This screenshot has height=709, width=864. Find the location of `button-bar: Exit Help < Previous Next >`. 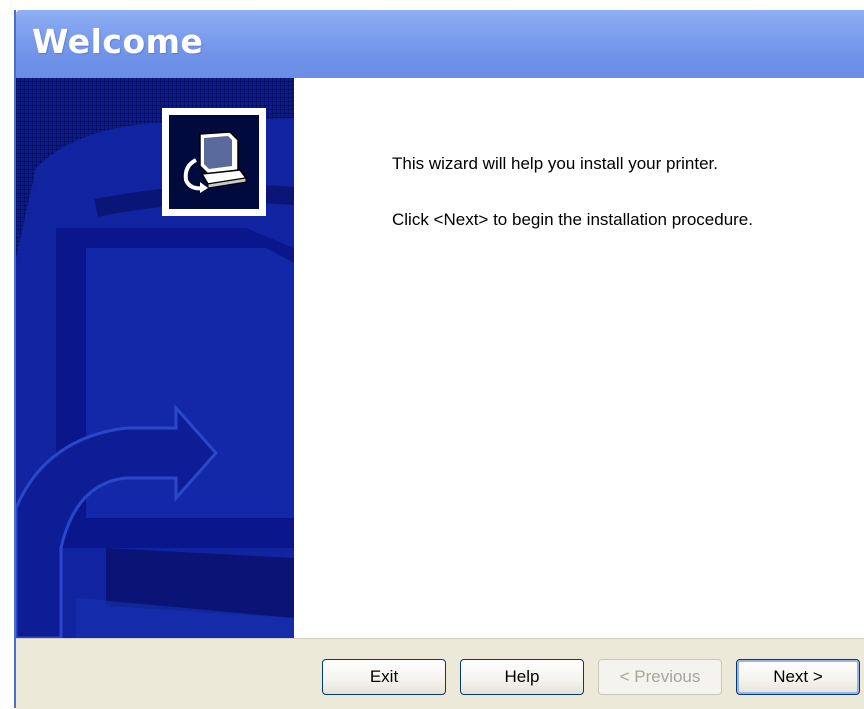

button-bar: Exit Help < Previous Next > is located at coordinates (440, 673).